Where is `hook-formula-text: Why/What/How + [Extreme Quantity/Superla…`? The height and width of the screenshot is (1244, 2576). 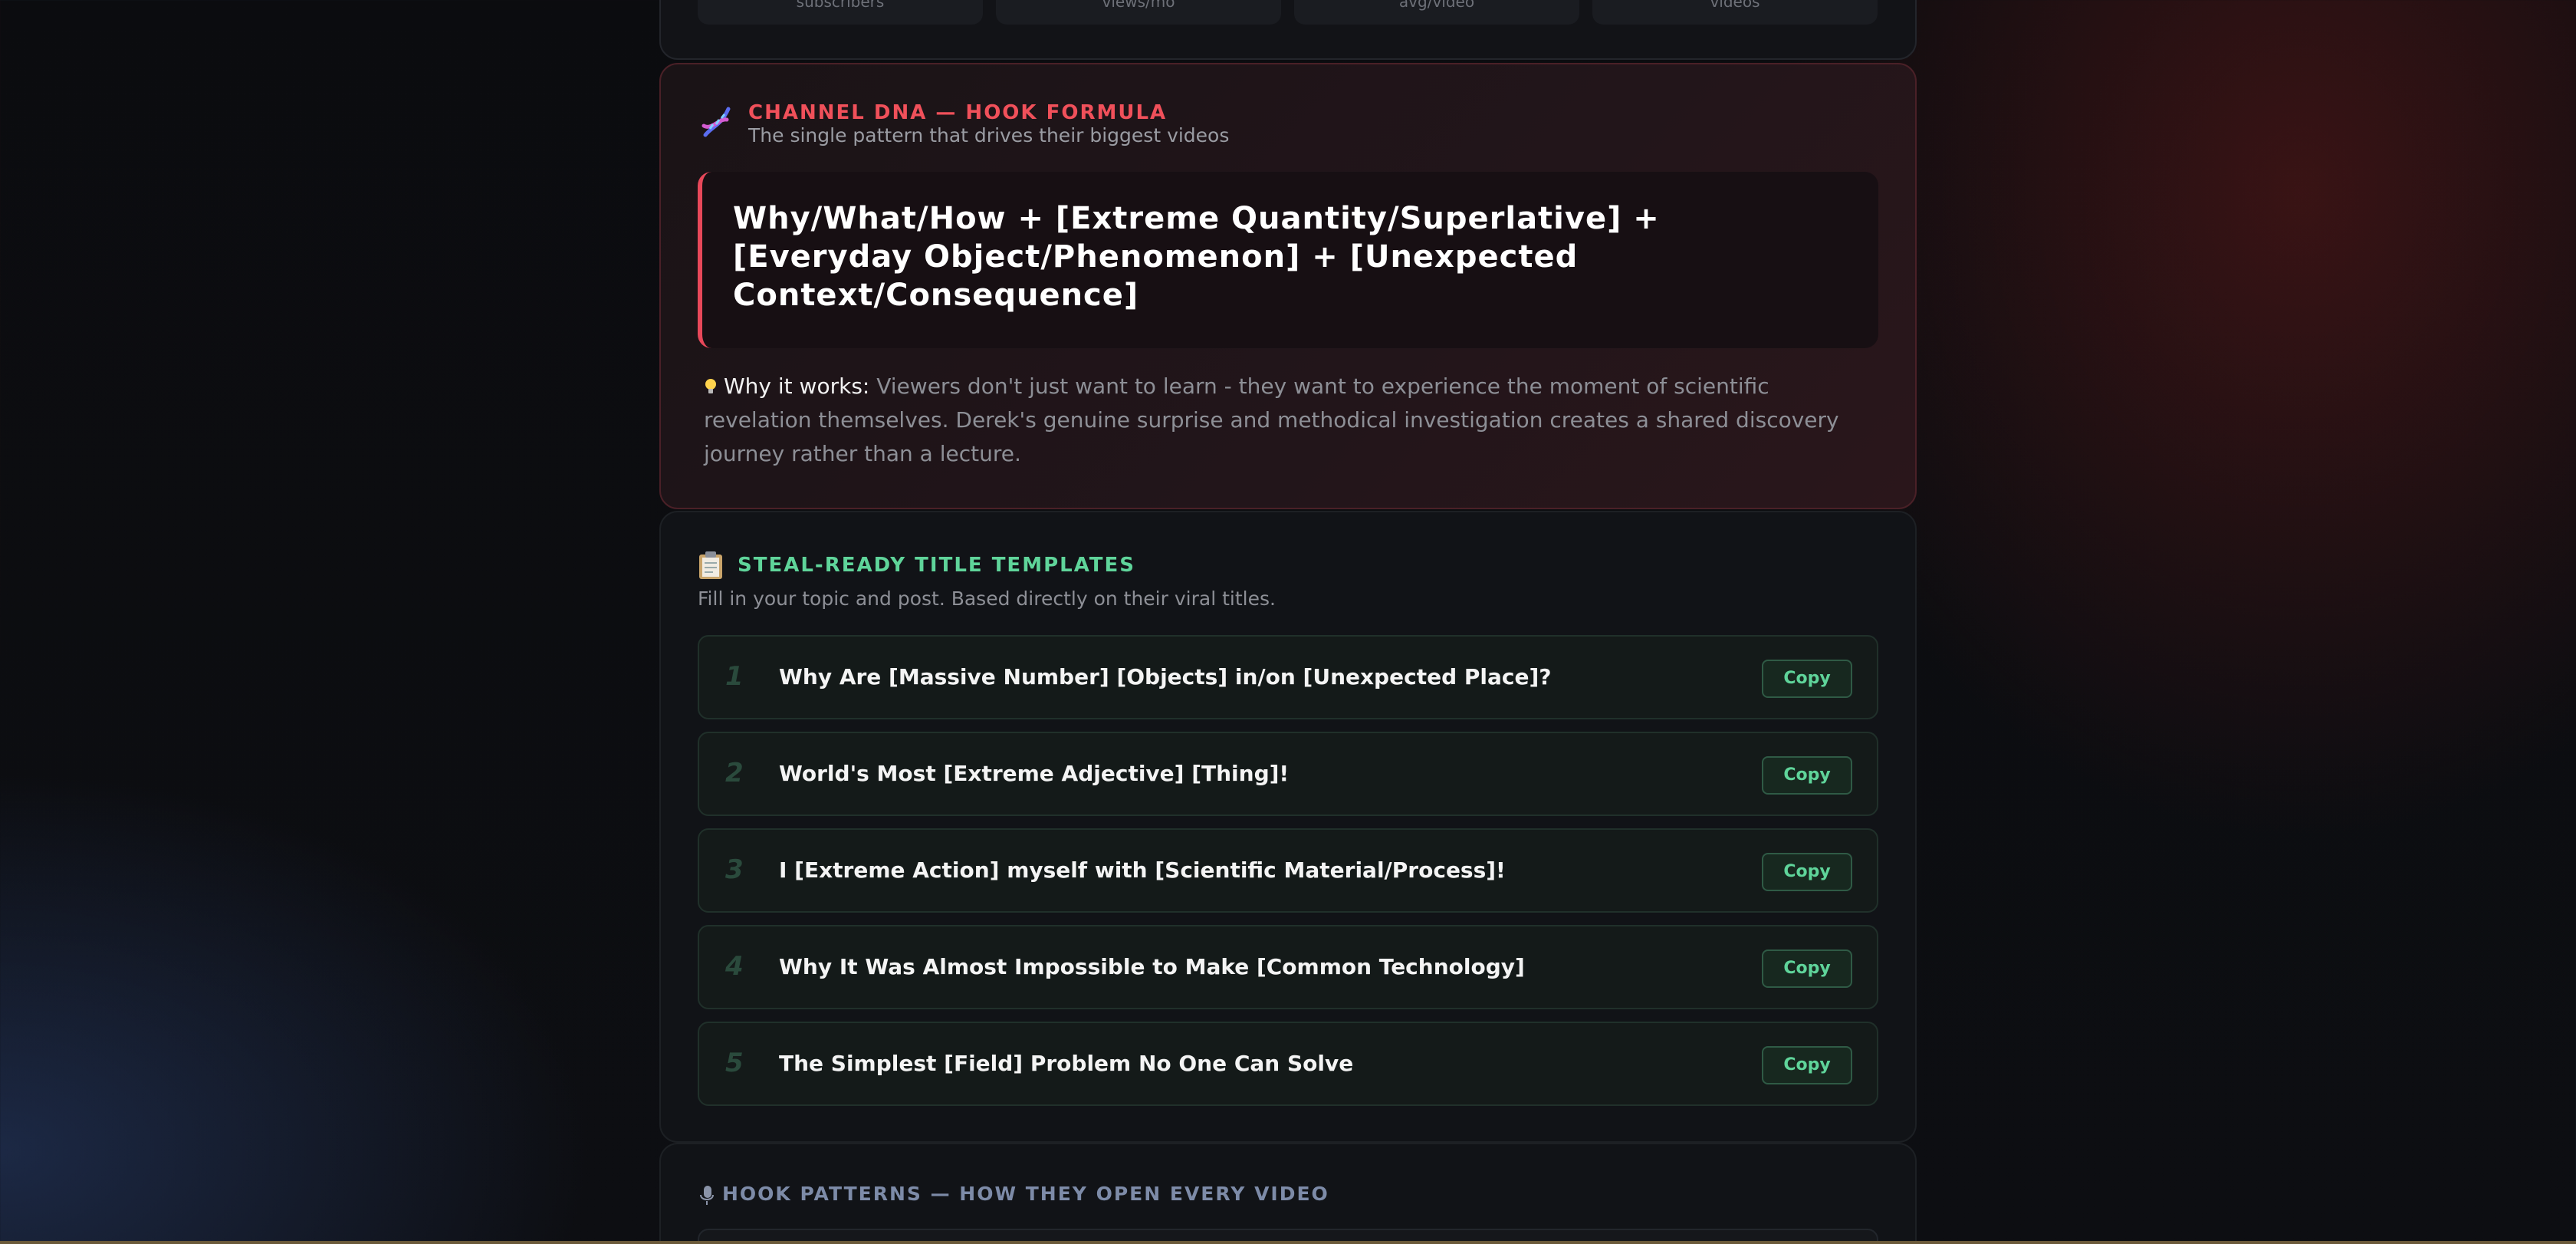 hook-formula-text: Why/What/How + [Extreme Quantity/Superla… is located at coordinates (1196, 257).